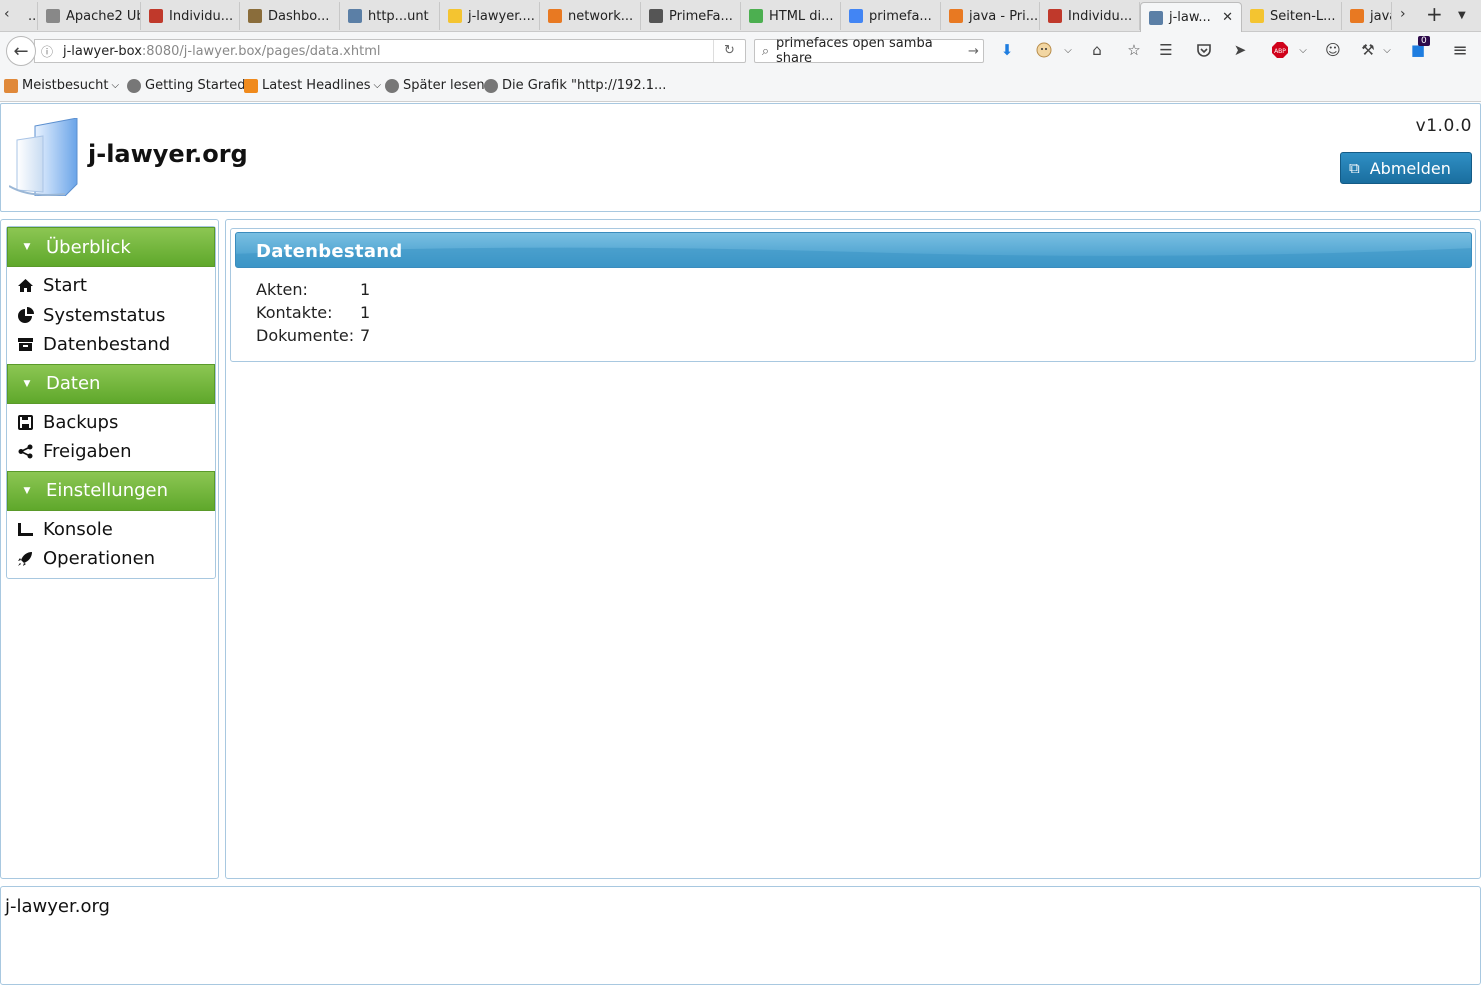  I want to click on menu-item-konsole: Konsole, so click(111, 530).